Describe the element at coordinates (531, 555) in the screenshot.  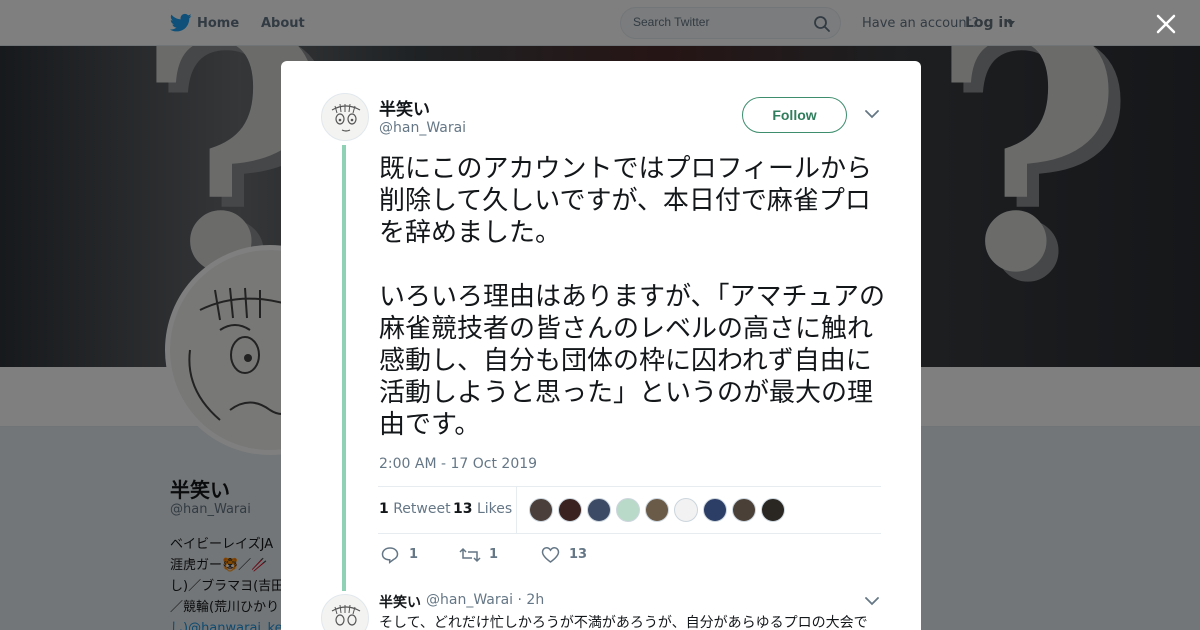
I see `tweet-actions: 1 1 13` at that location.